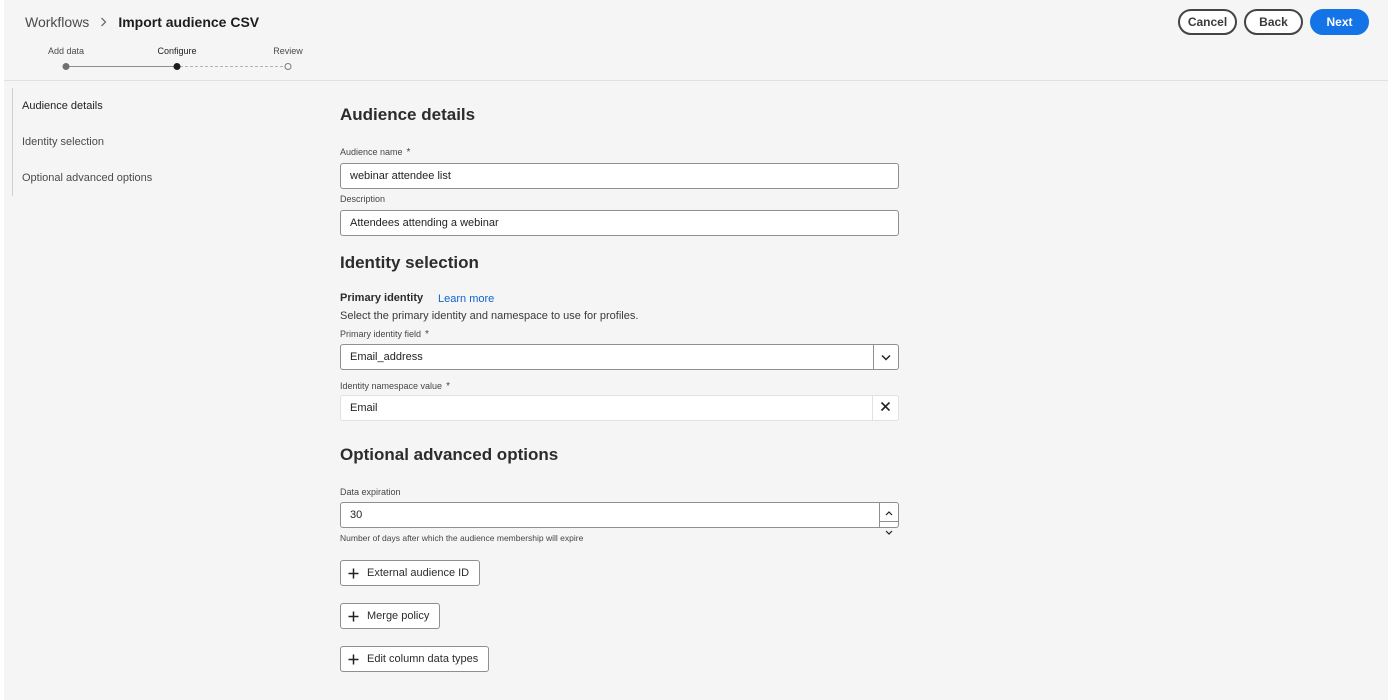 The image size is (1400, 700). What do you see at coordinates (288, 66) in the screenshot?
I see `step-marker-review` at bounding box center [288, 66].